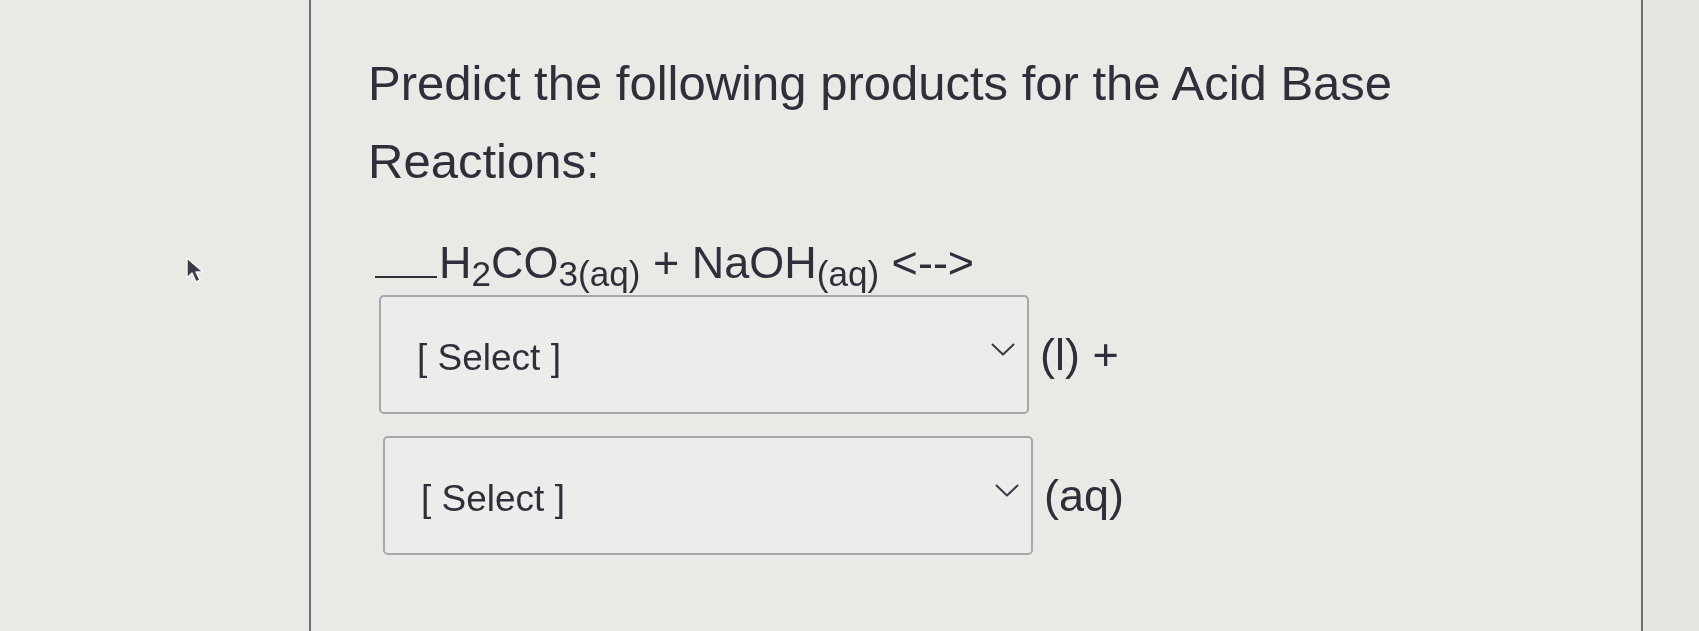 The image size is (1699, 631). I want to click on mouse-pointer-icon, so click(196, 270).